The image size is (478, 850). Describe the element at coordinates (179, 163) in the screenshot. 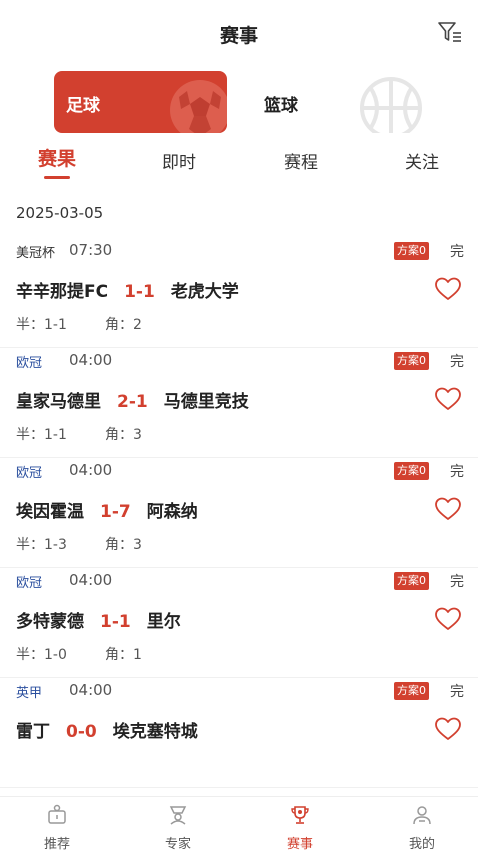

I see `tab-live-label: 即时` at that location.